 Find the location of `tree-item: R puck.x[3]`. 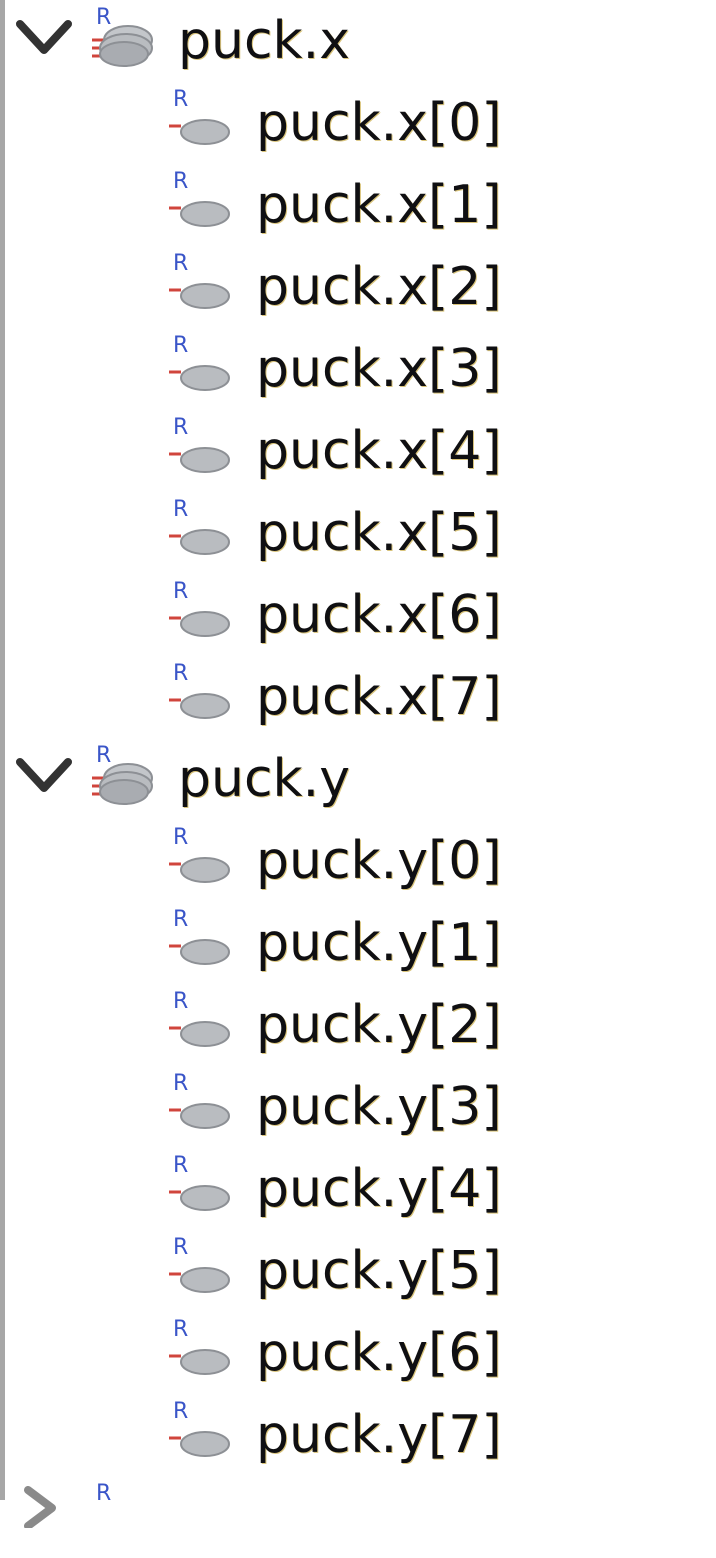

tree-item: R puck.x[3] is located at coordinates (358, 369).